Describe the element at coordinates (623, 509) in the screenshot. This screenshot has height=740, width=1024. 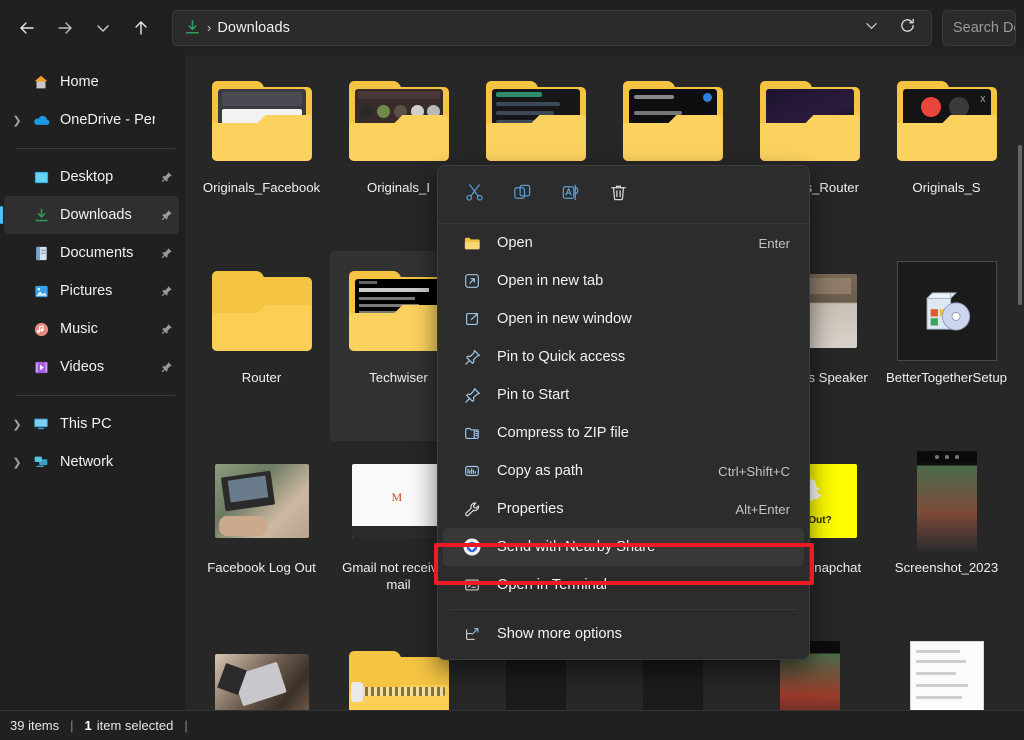
I see `context-menu-item-properties: Properties Alt+Enter` at that location.